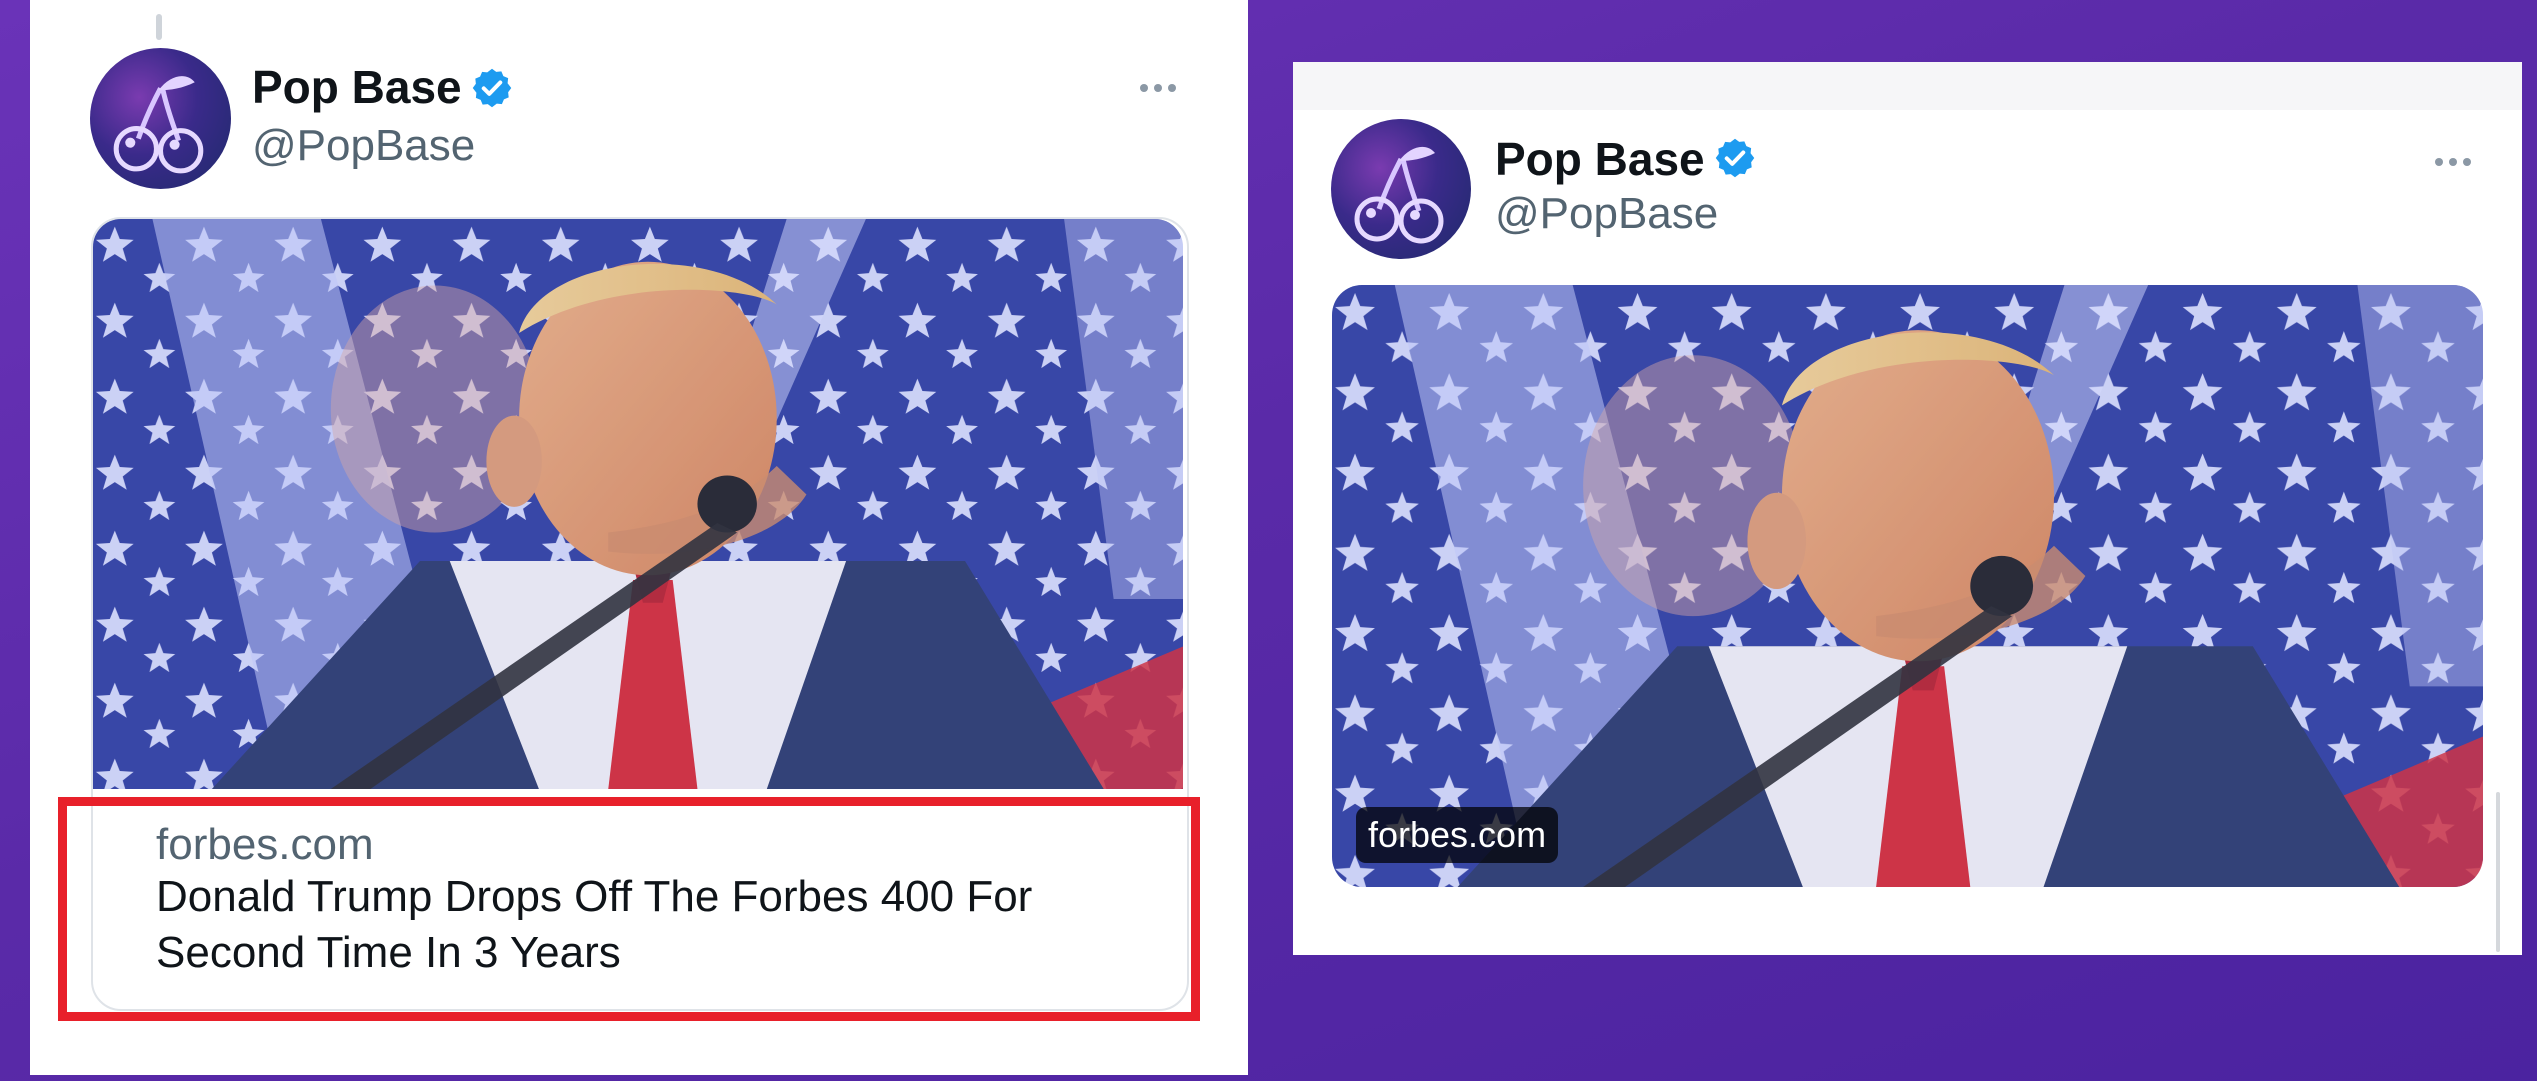 Image resolution: width=2537 pixels, height=1081 pixels. I want to click on top-band, so click(1907, 86).